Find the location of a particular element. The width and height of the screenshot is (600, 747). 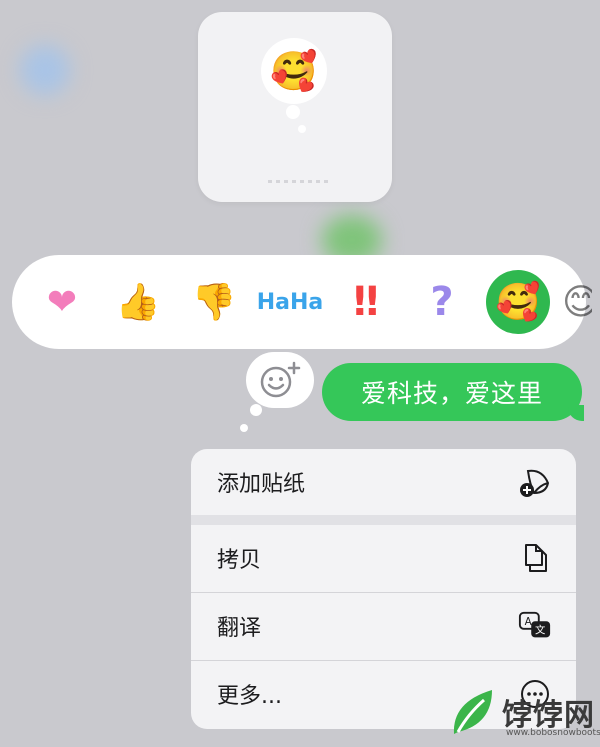

watermark-leaf-logo-icon is located at coordinates (472, 712).